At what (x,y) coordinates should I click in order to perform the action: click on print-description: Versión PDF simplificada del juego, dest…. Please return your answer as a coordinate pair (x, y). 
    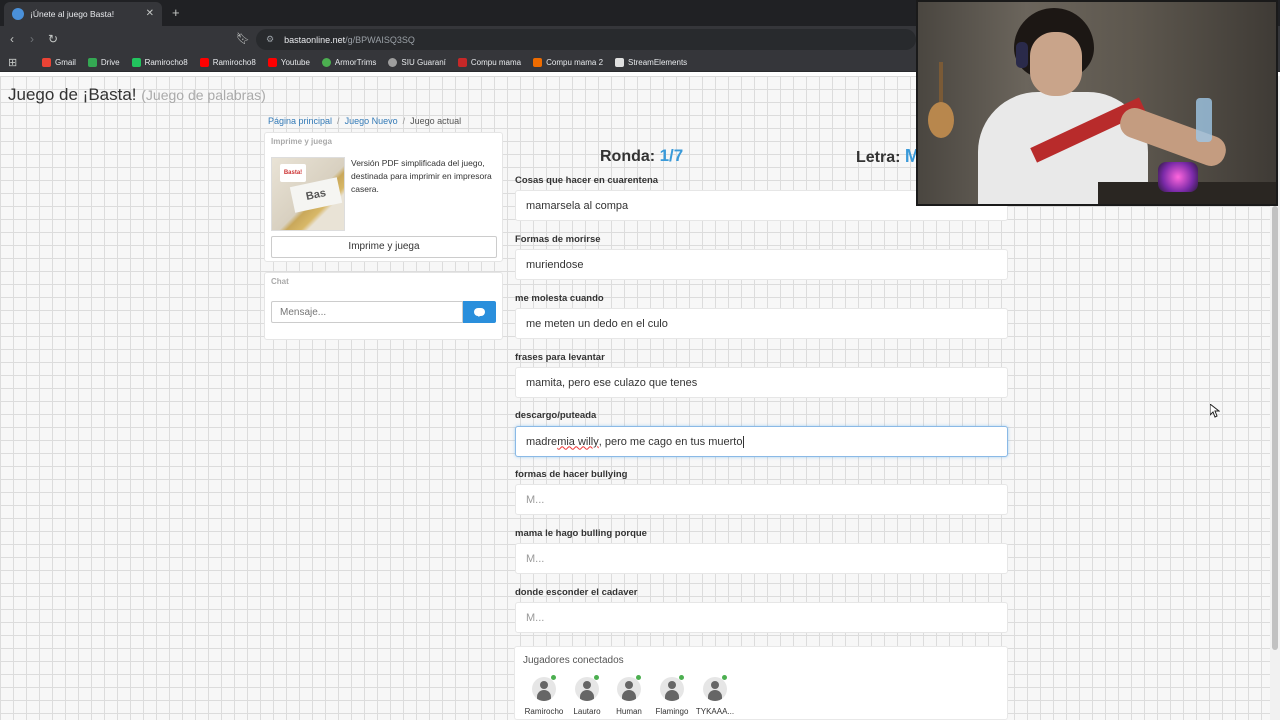
    Looking at the image, I should click on (421, 176).